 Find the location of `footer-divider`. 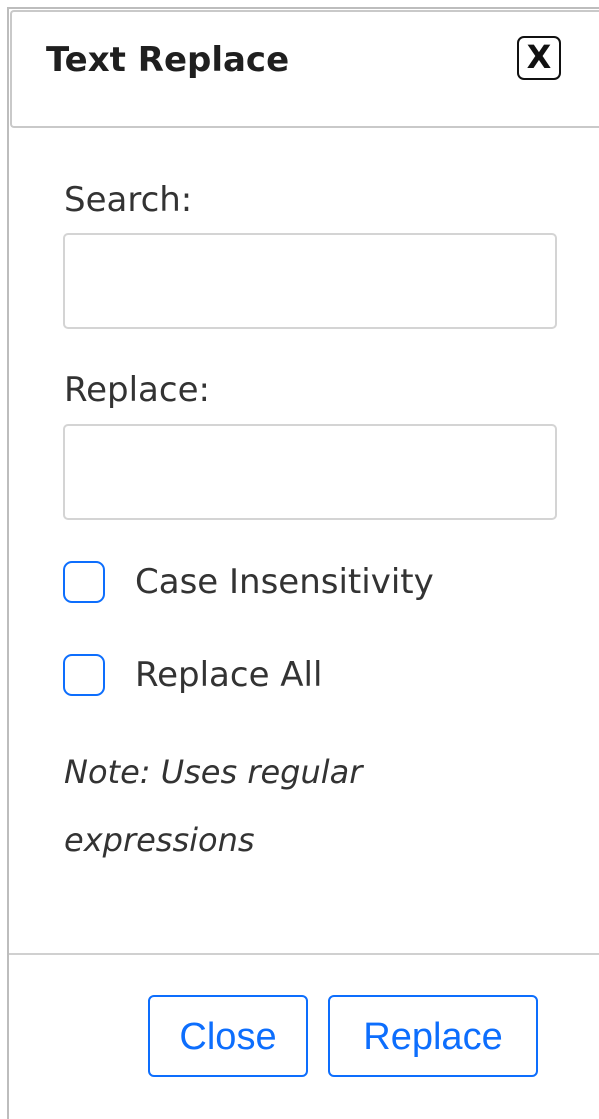

footer-divider is located at coordinates (304, 954).